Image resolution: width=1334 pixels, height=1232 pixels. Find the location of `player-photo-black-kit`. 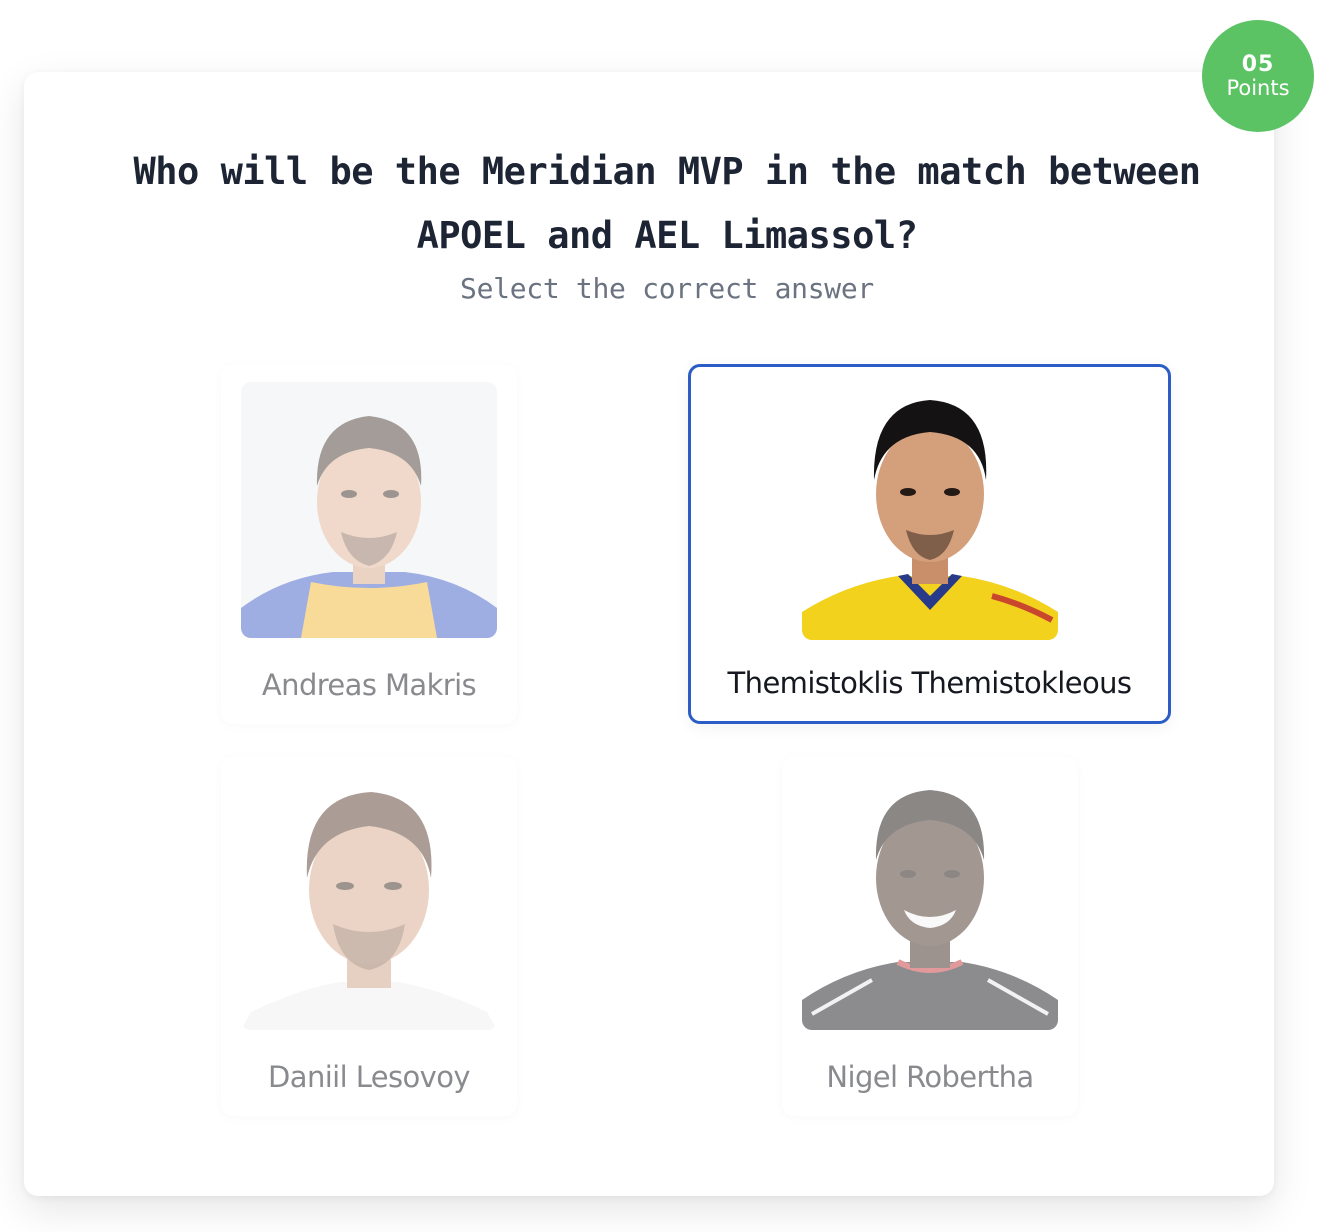

player-photo-black-kit is located at coordinates (930, 902).